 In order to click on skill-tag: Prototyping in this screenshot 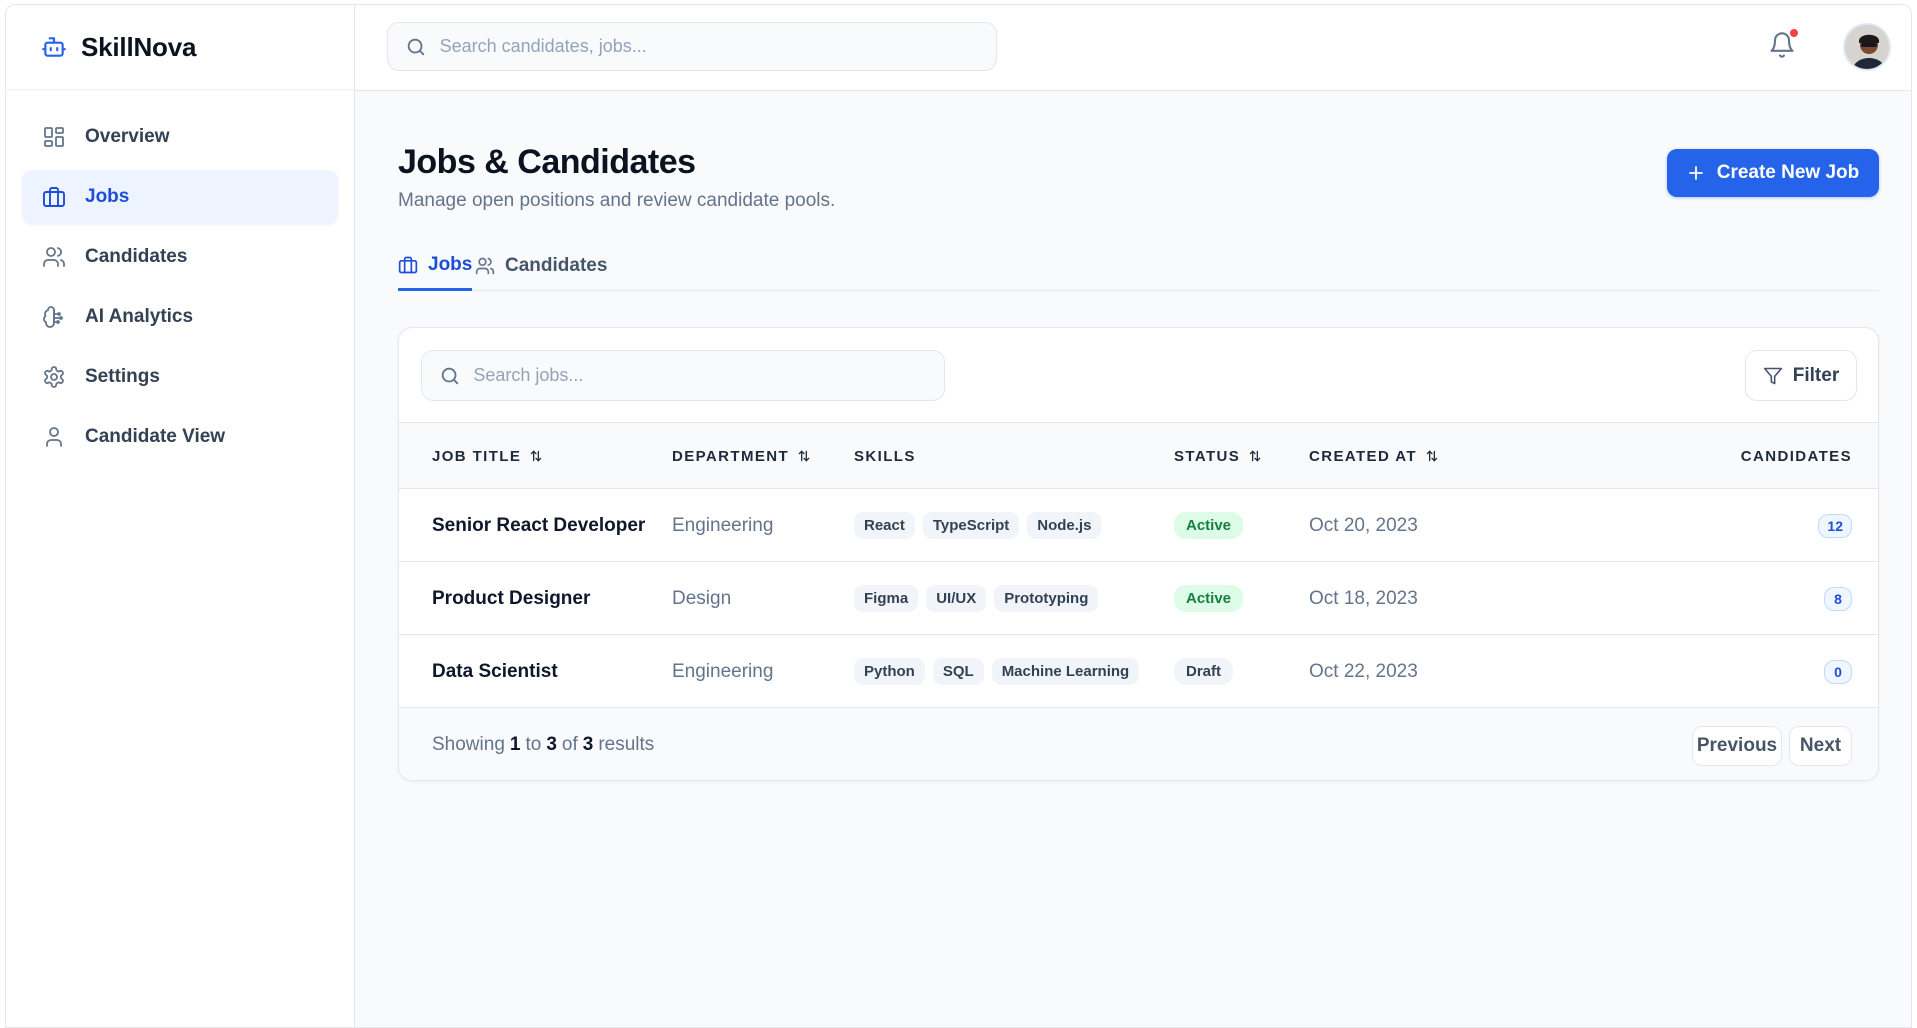, I will do `click(1046, 598)`.